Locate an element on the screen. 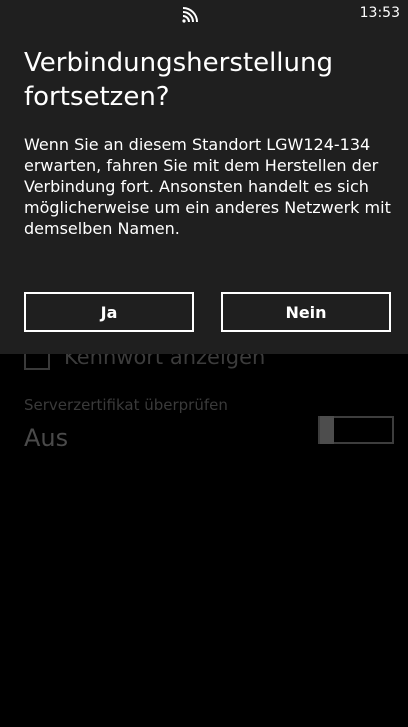 Image resolution: width=408 pixels, height=727 pixels. server-certificate-toggle is located at coordinates (356, 430).